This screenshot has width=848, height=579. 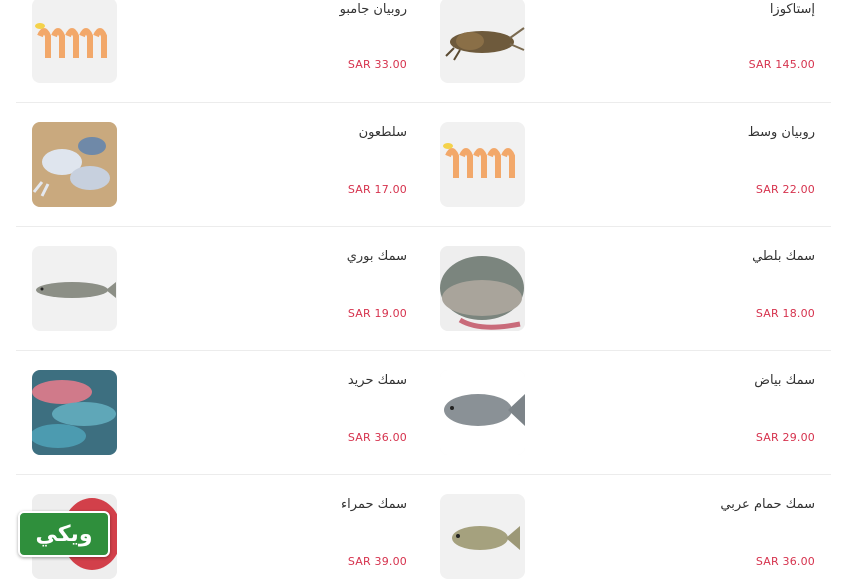 I want to click on product-card: روبيان جامبو SAR 33.00, so click(x=219, y=51).